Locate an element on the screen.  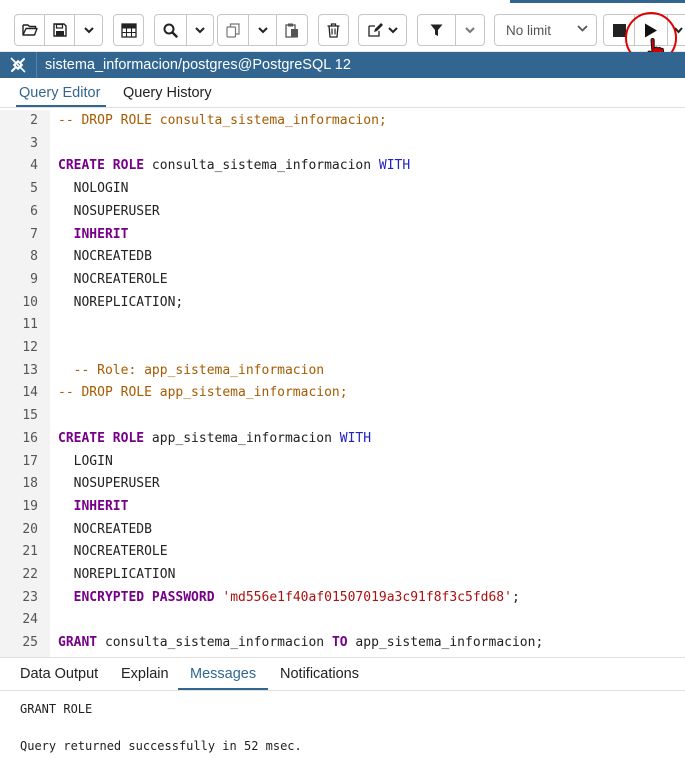
clipboard-button-group is located at coordinates (262, 30).